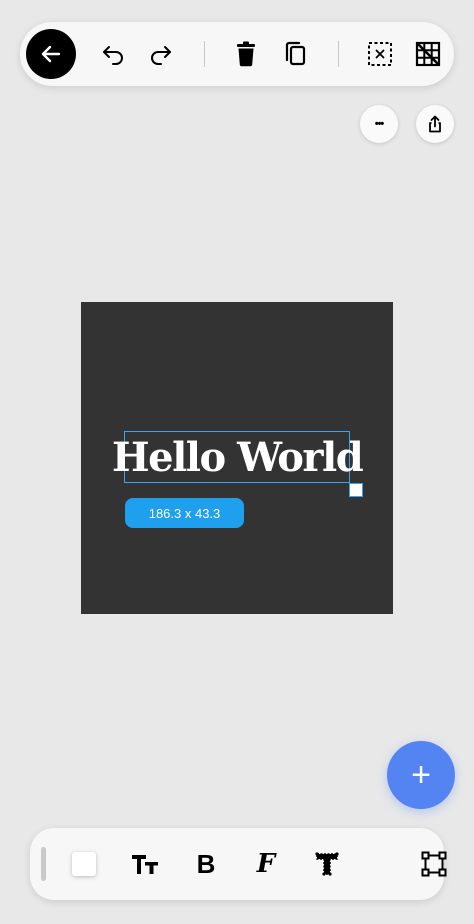 This screenshot has height=924, width=474. I want to click on text-outline-button, so click(327, 864).